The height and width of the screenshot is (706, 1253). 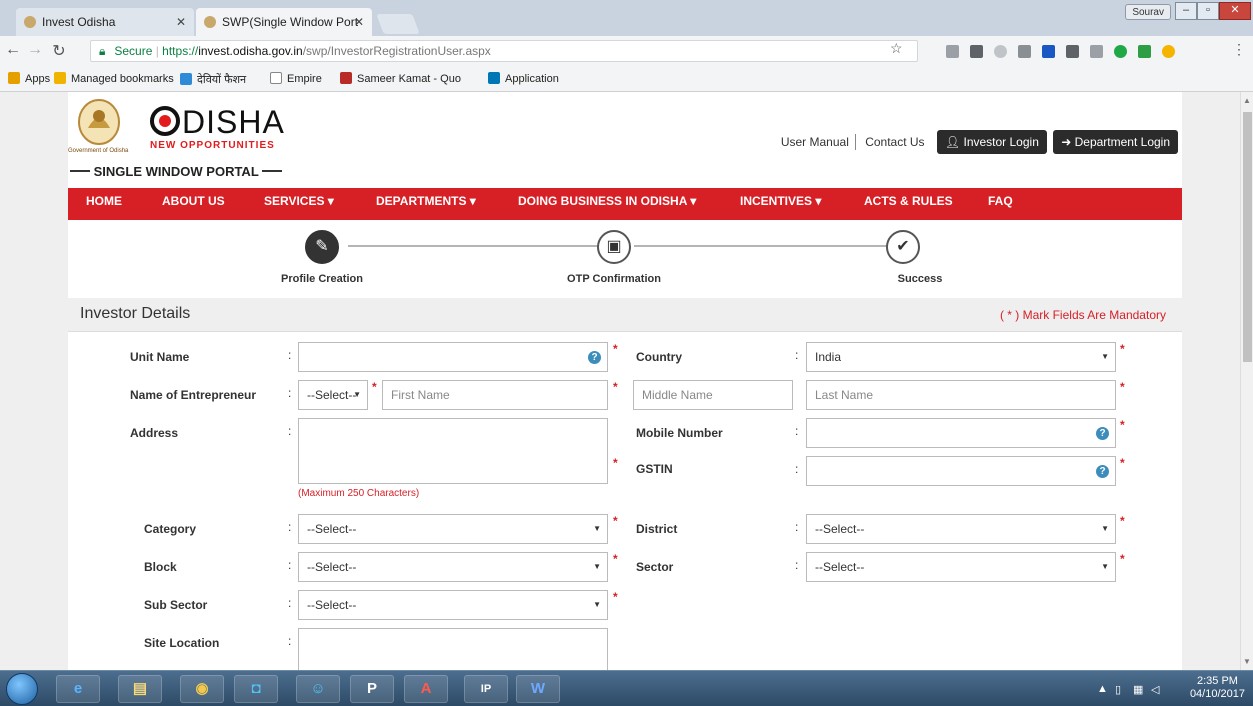 What do you see at coordinates (176, 605) in the screenshot?
I see `sub-sector-label: Sub Sector` at bounding box center [176, 605].